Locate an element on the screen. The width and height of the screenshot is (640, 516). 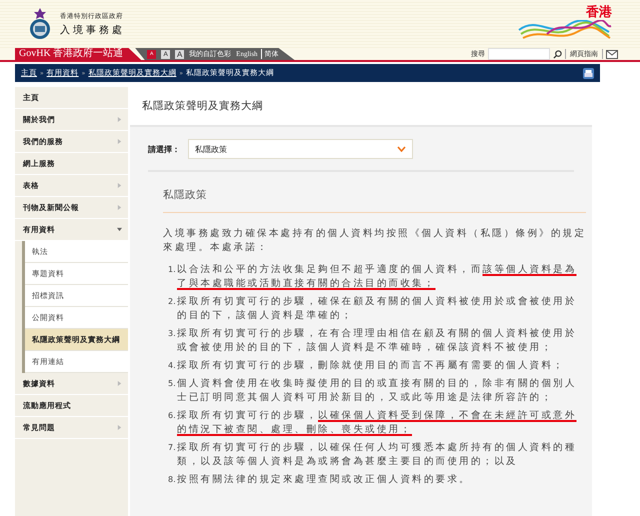
section-heading: 私隱政策 is located at coordinates (374, 200).